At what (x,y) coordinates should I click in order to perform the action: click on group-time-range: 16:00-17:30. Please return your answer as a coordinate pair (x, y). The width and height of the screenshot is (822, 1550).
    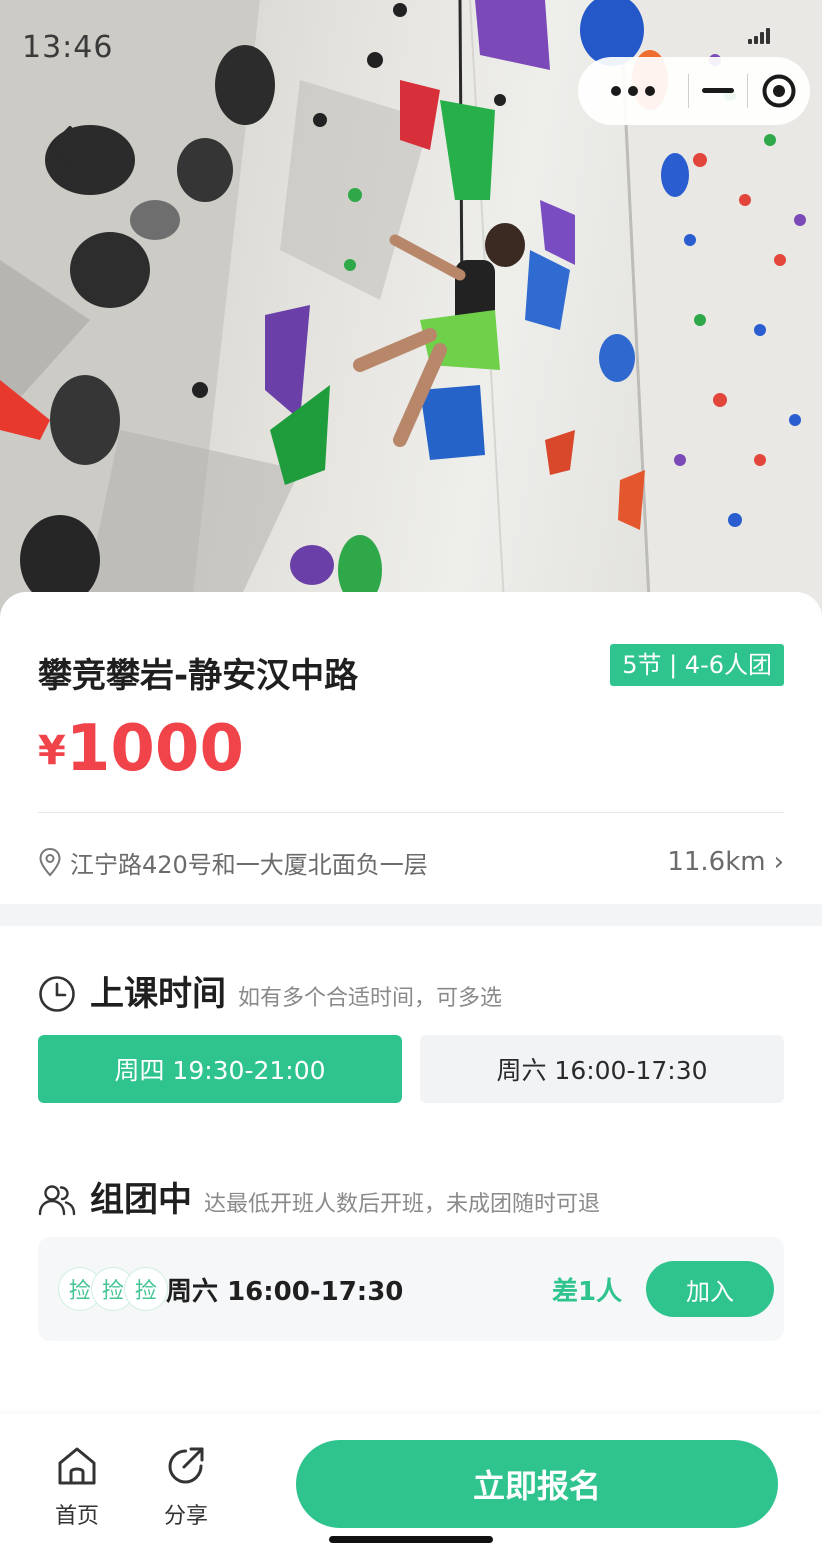
    Looking at the image, I should click on (315, 1292).